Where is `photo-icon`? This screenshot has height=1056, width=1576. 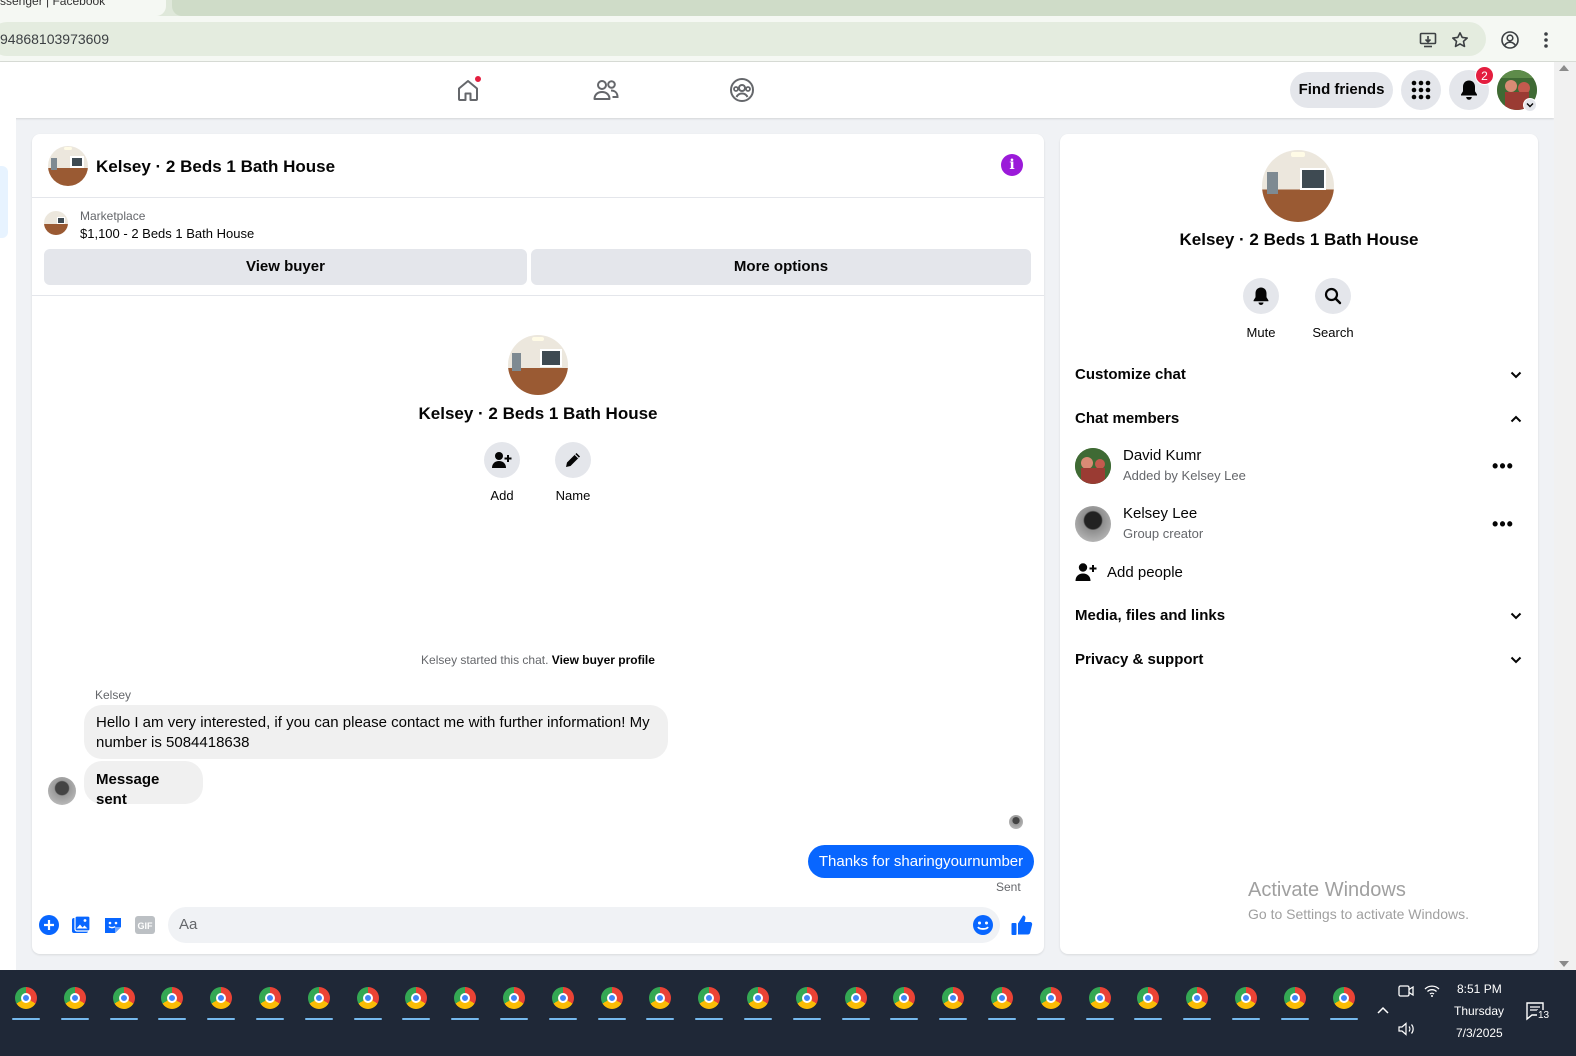 photo-icon is located at coordinates (81, 925).